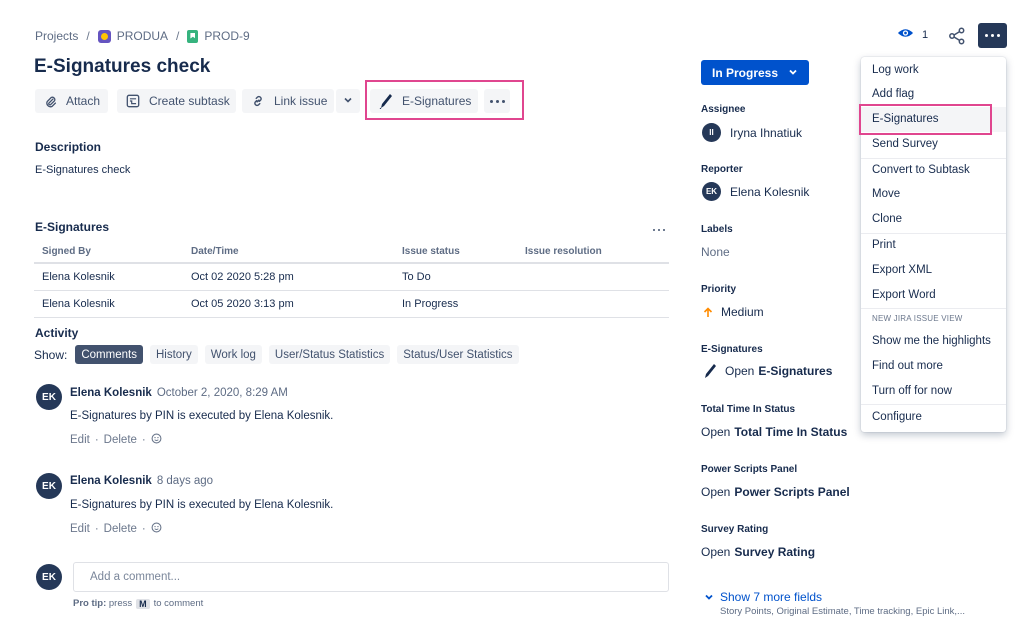 Image resolution: width=1018 pixels, height=629 pixels. What do you see at coordinates (921, 170) in the screenshot?
I see `menu-item-convert-to-subtask: Convert to Subtask` at bounding box center [921, 170].